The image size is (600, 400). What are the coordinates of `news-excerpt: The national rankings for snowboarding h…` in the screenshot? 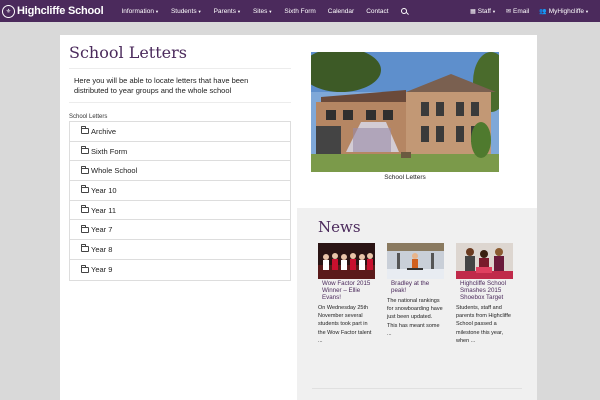 It's located at (415, 317).